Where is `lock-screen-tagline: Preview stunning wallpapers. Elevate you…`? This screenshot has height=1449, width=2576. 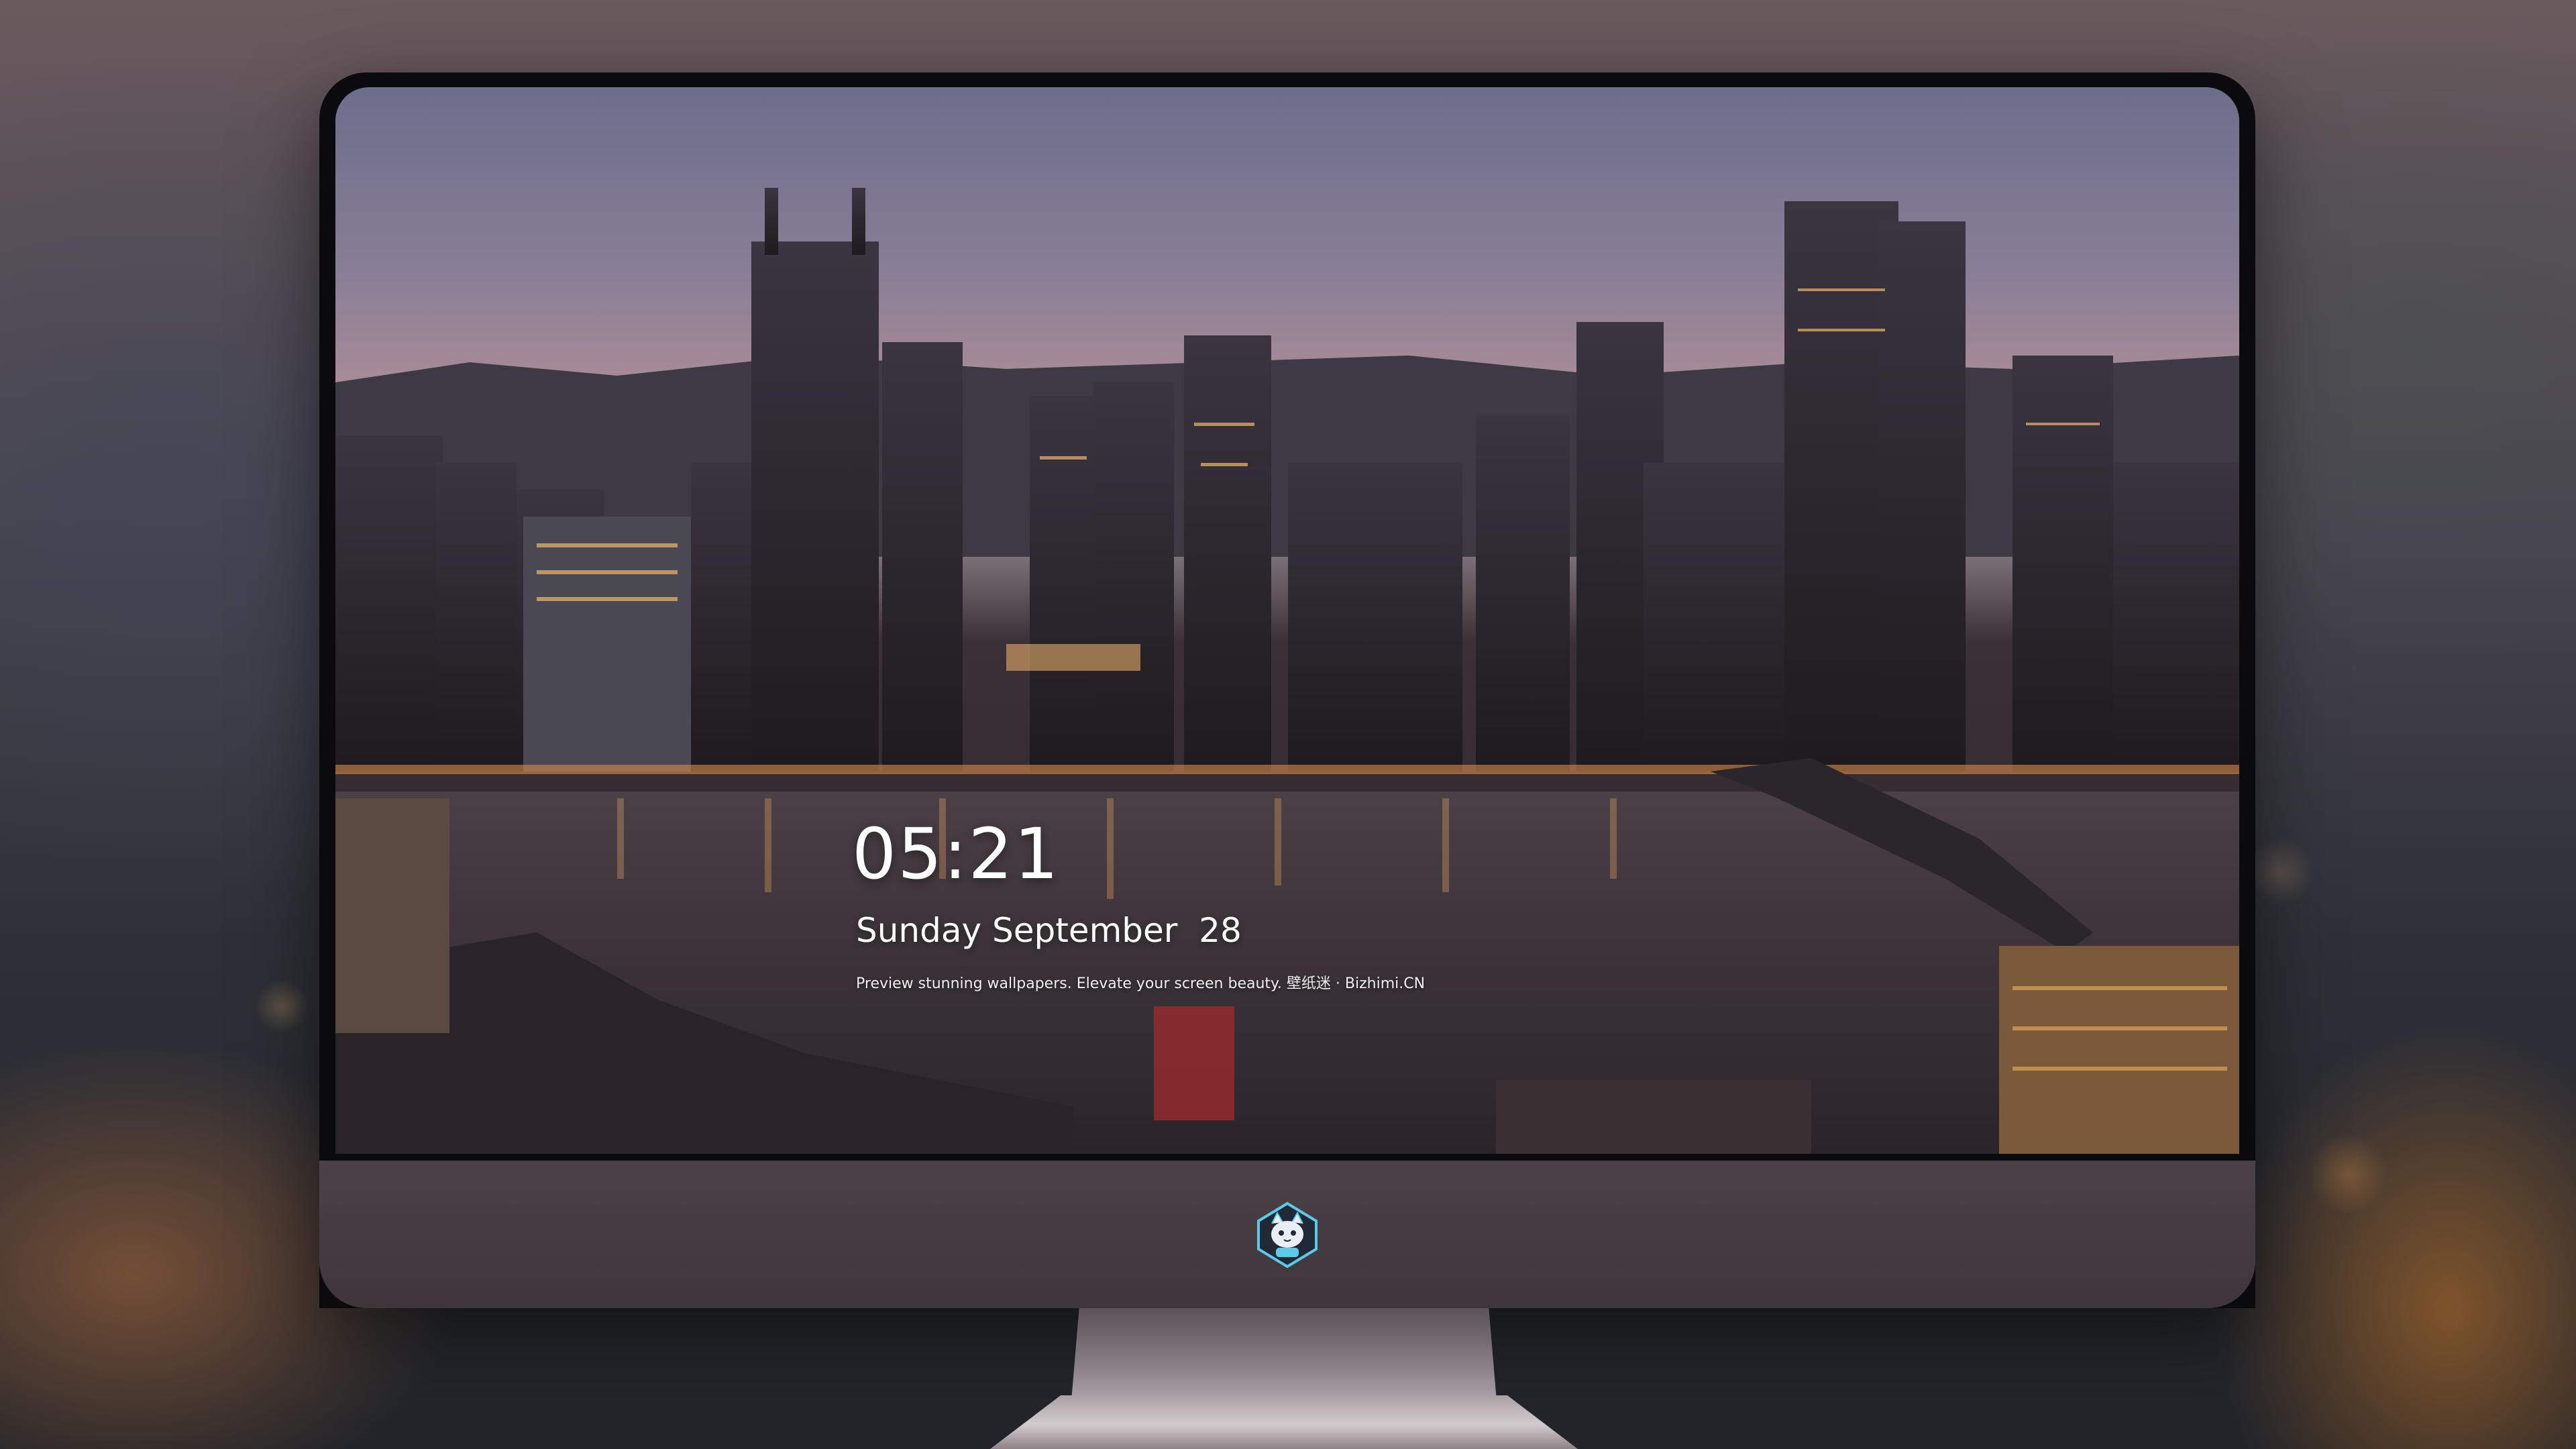
lock-screen-tagline: Preview stunning wallpapers. Elevate you… is located at coordinates (1141, 983).